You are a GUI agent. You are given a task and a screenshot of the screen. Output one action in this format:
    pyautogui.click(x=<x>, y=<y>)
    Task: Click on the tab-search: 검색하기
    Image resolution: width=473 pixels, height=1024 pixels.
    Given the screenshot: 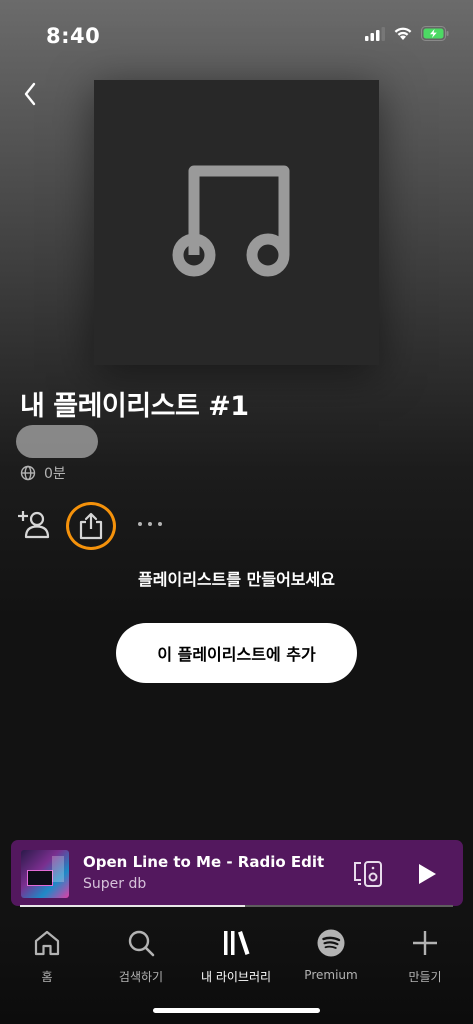 What is the action you would take?
    pyautogui.click(x=141, y=955)
    